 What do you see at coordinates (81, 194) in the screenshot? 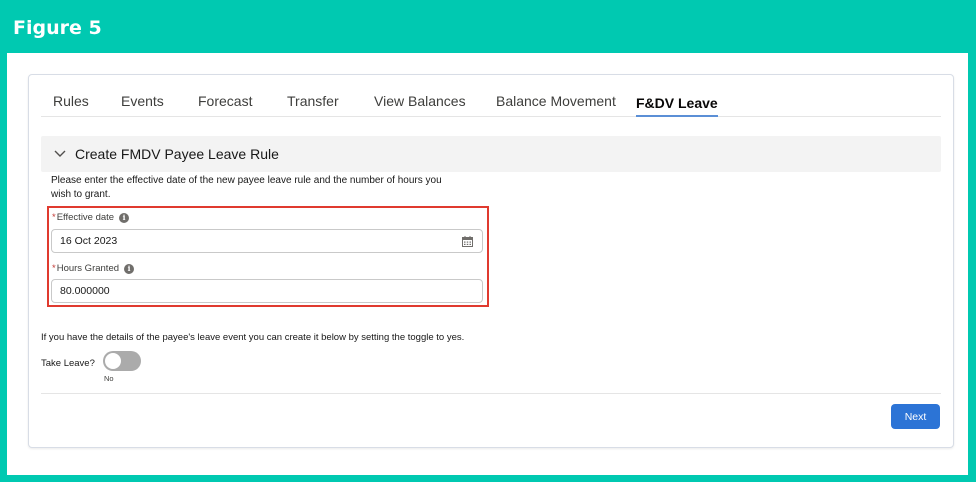
I see `intro-line-2: wish to grant.` at bounding box center [81, 194].